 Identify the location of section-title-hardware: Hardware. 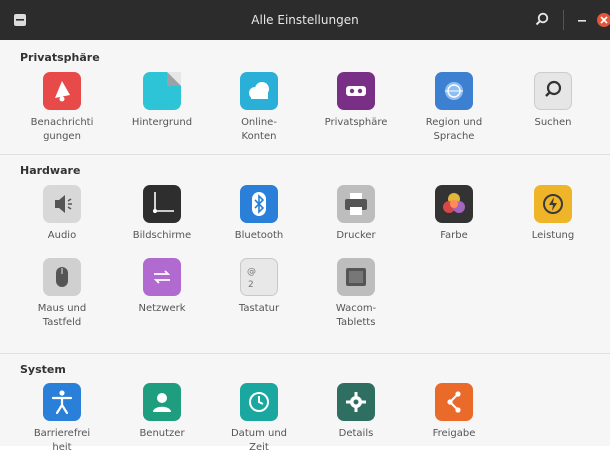
(50, 170).